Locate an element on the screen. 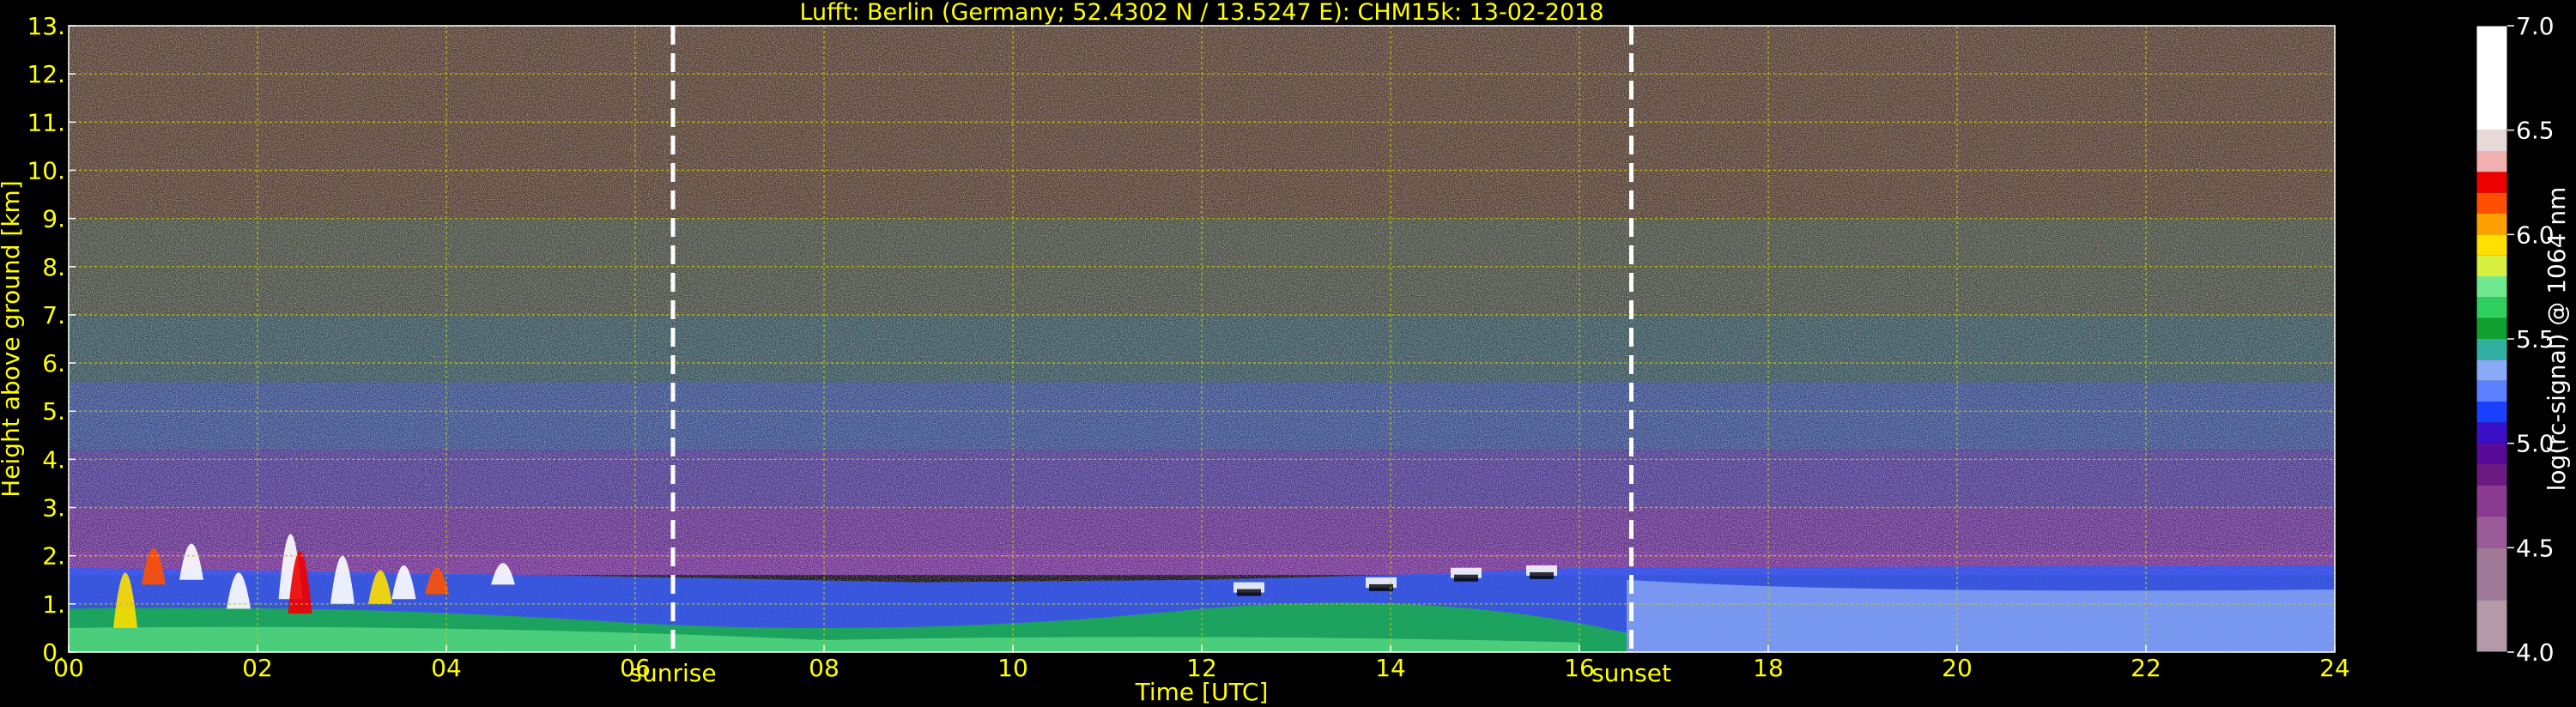 This screenshot has height=707, width=2576. colorbar-tick-label: 6.5 is located at coordinates (2535, 131).